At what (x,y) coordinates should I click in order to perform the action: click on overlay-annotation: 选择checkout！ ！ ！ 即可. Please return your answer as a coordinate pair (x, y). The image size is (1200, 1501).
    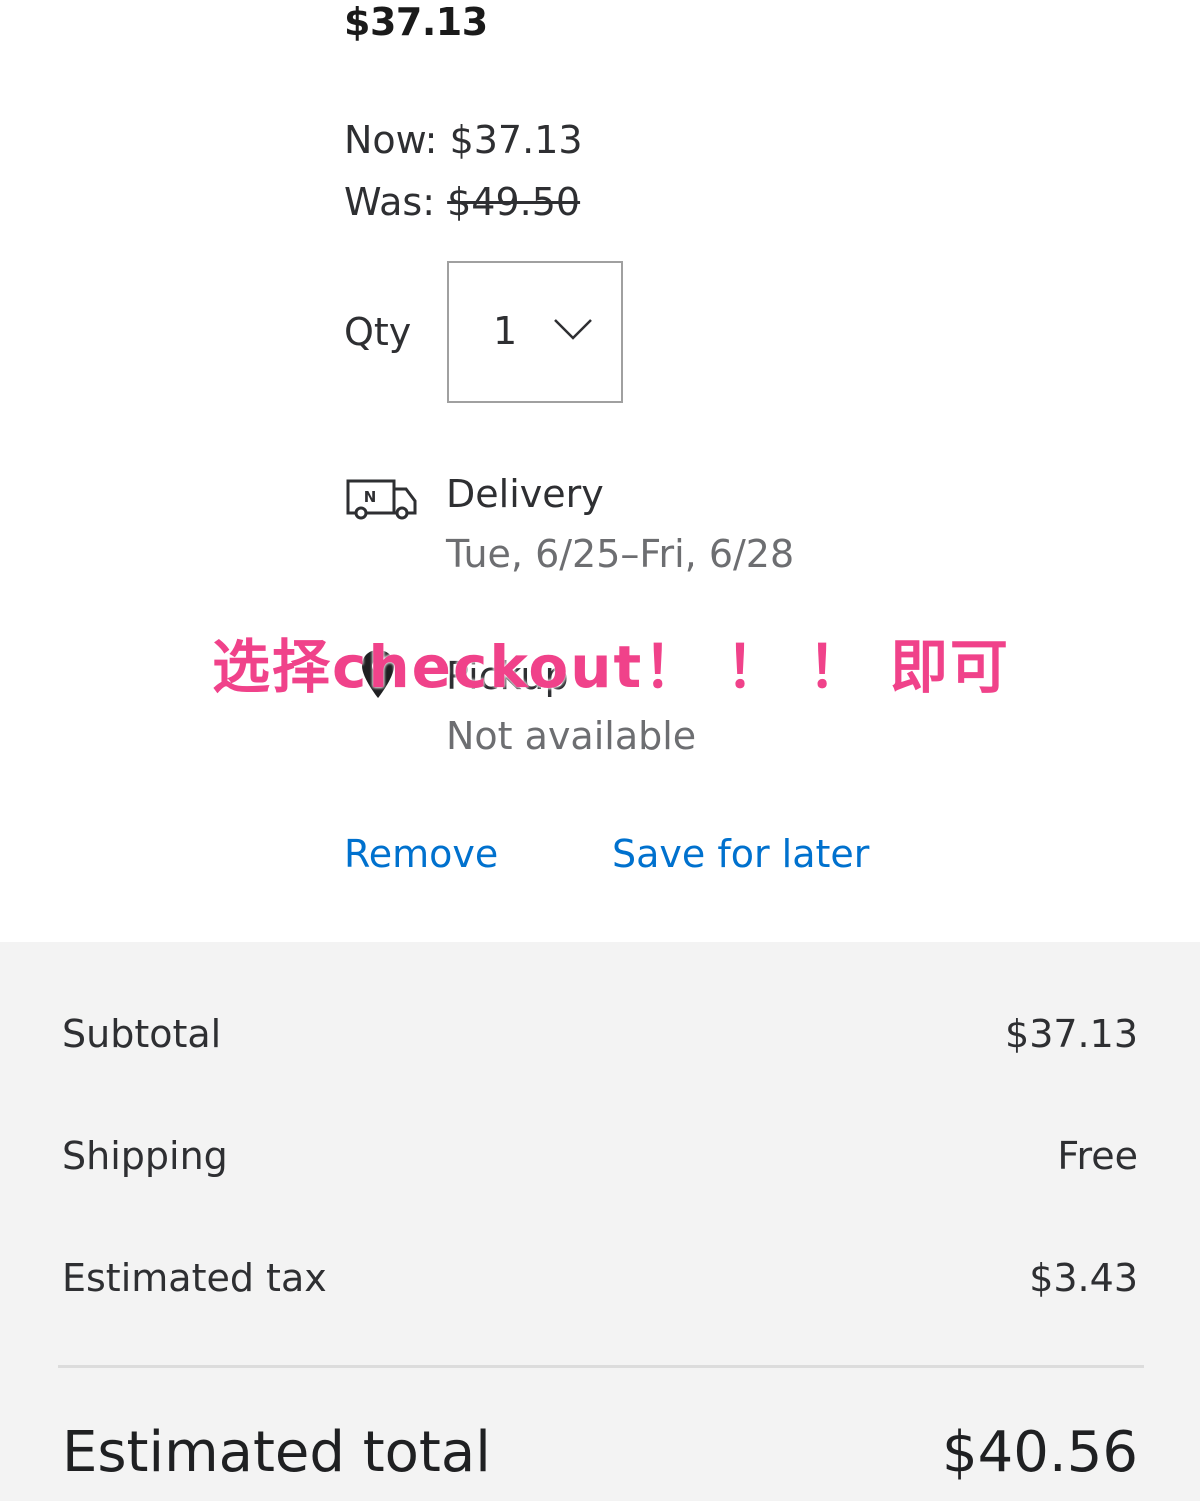
    Looking at the image, I should click on (611, 667).